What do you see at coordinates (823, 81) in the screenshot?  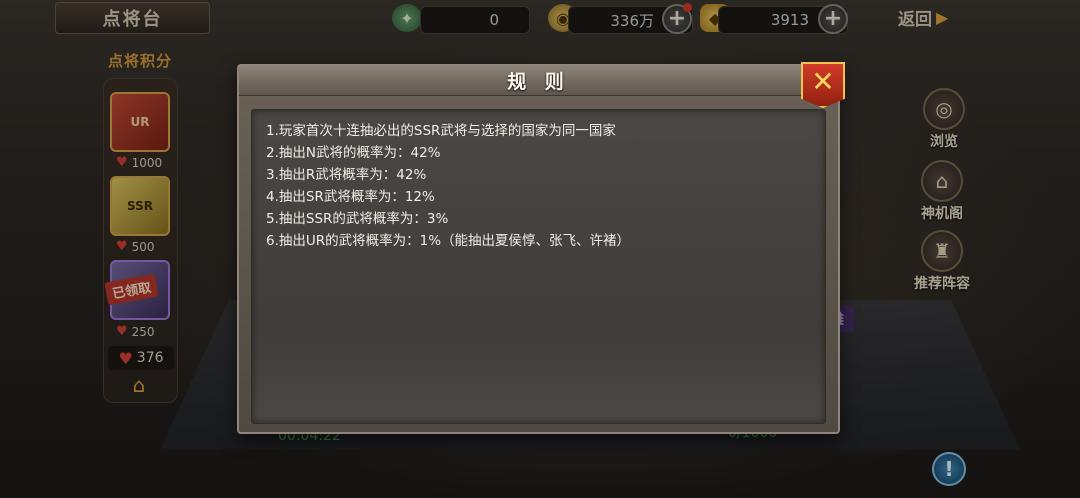 I see `close-icon: ✕` at bounding box center [823, 81].